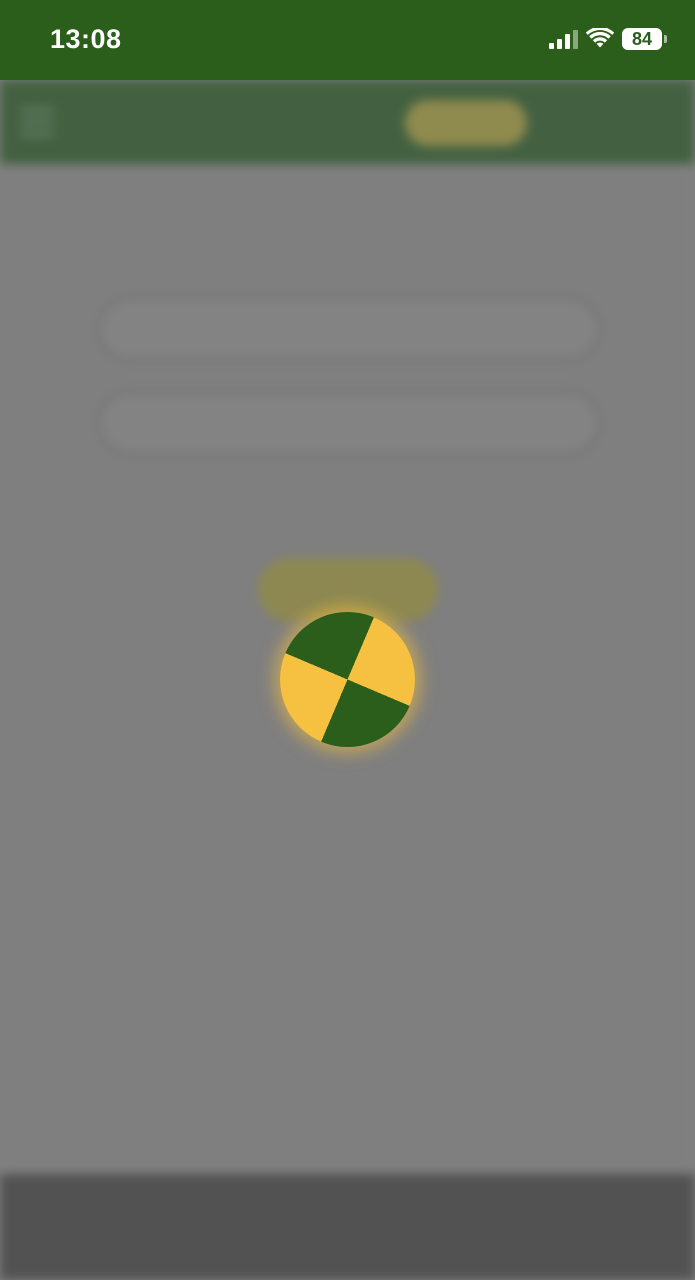  Describe the element at coordinates (600, 38) in the screenshot. I see `wifi-icon` at that location.